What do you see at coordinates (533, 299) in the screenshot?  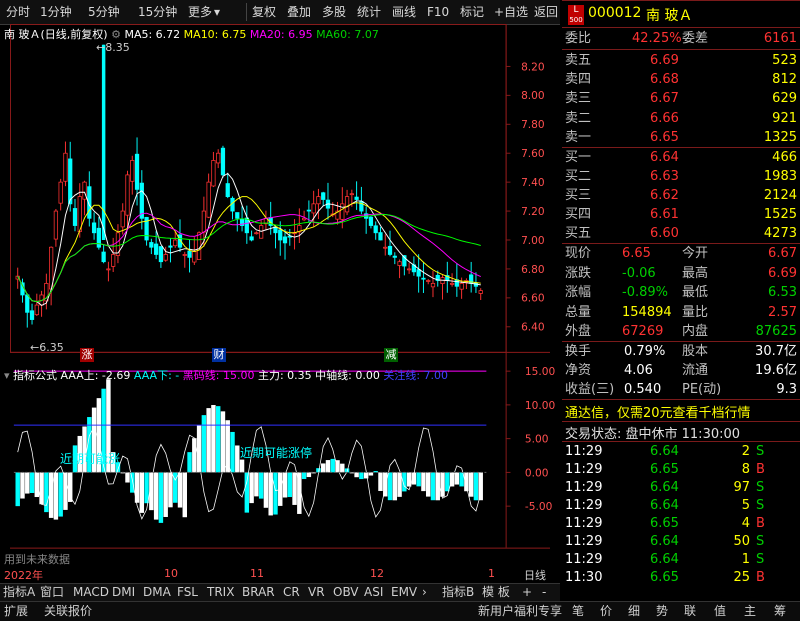 I see `price-axis-label: 6.60` at bounding box center [533, 299].